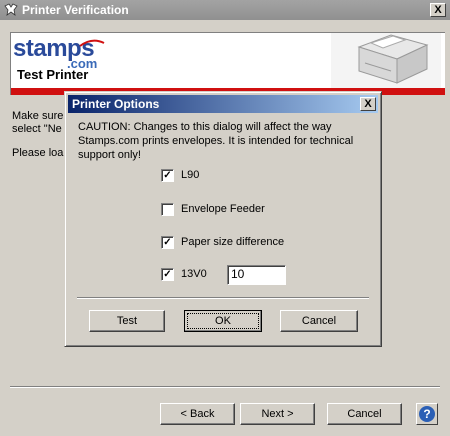  I want to click on logo-swoosh-icon, so click(92, 43).